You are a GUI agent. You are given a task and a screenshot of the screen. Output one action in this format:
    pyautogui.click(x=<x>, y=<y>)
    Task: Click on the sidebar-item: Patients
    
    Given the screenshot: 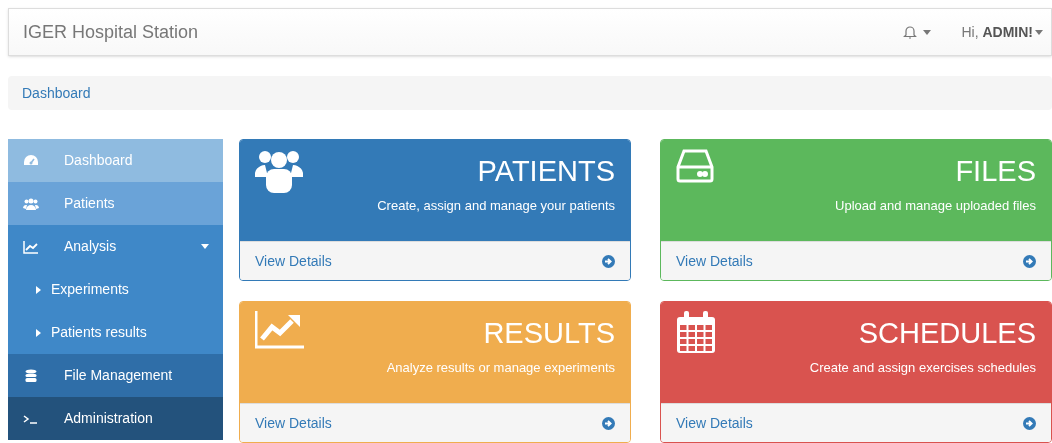 What is the action you would take?
    pyautogui.click(x=115, y=203)
    